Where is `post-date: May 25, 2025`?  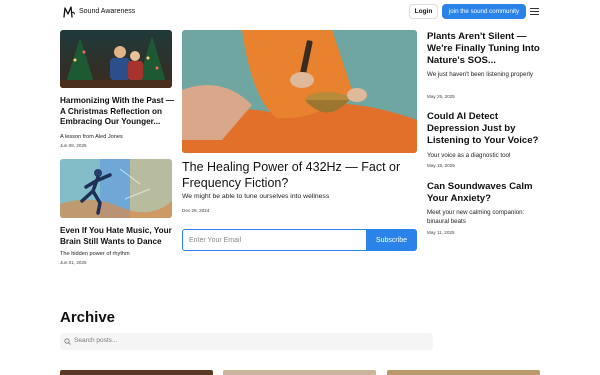 post-date: May 25, 2025 is located at coordinates (441, 96).